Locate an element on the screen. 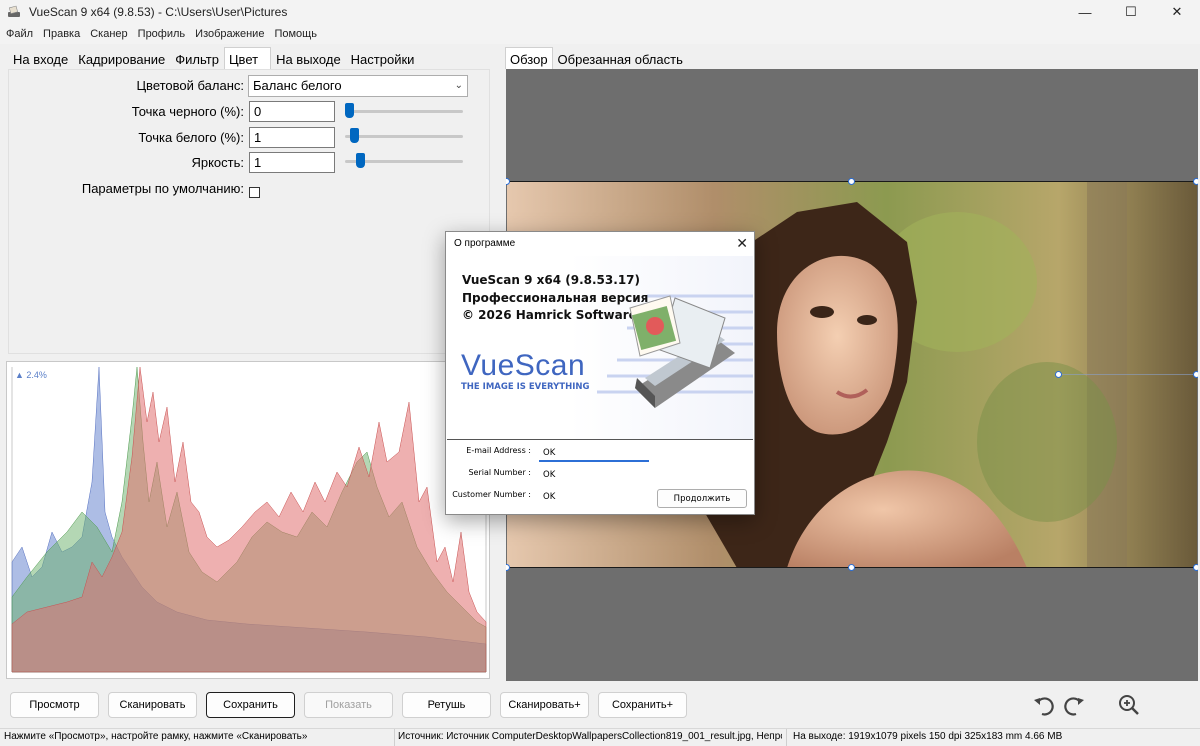  tab-filter: Фильтр is located at coordinates (197, 58).